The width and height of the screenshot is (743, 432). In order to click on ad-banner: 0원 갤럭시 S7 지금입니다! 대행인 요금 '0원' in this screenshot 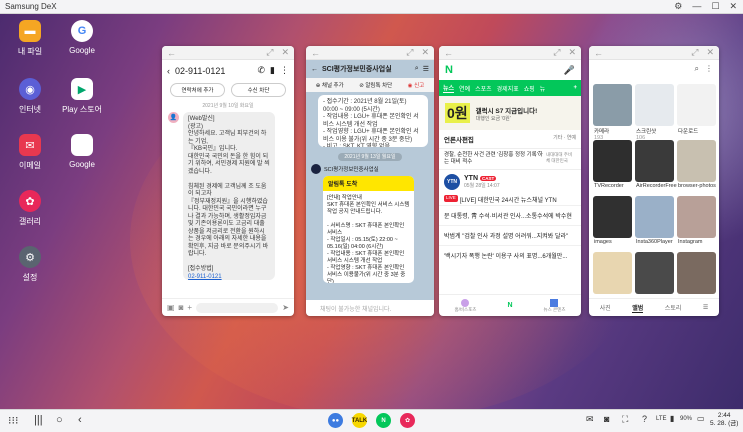, I will do `click(510, 113)`.